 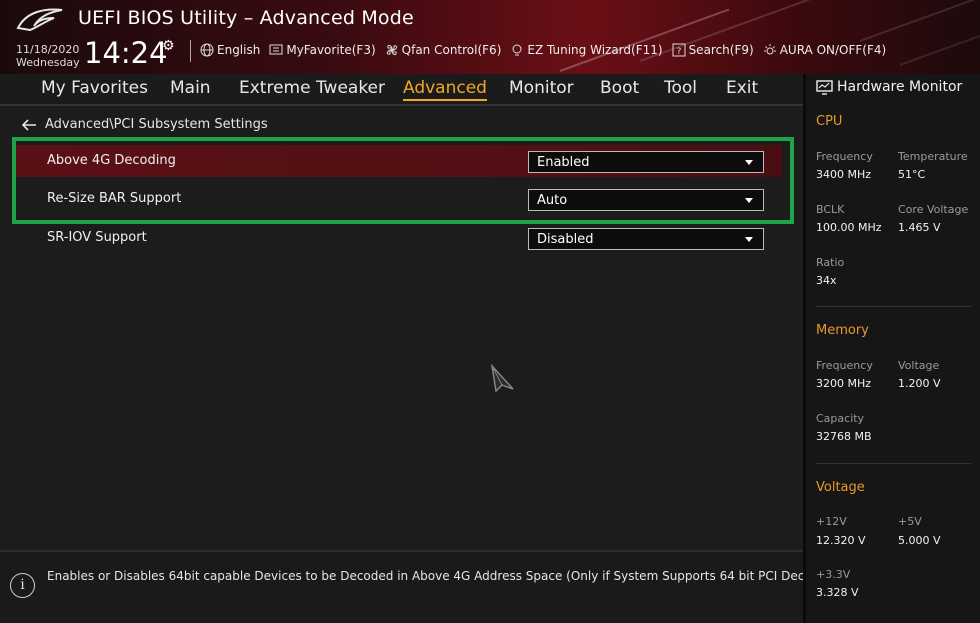 What do you see at coordinates (680, 88) in the screenshot?
I see `tab-tool: Tool` at bounding box center [680, 88].